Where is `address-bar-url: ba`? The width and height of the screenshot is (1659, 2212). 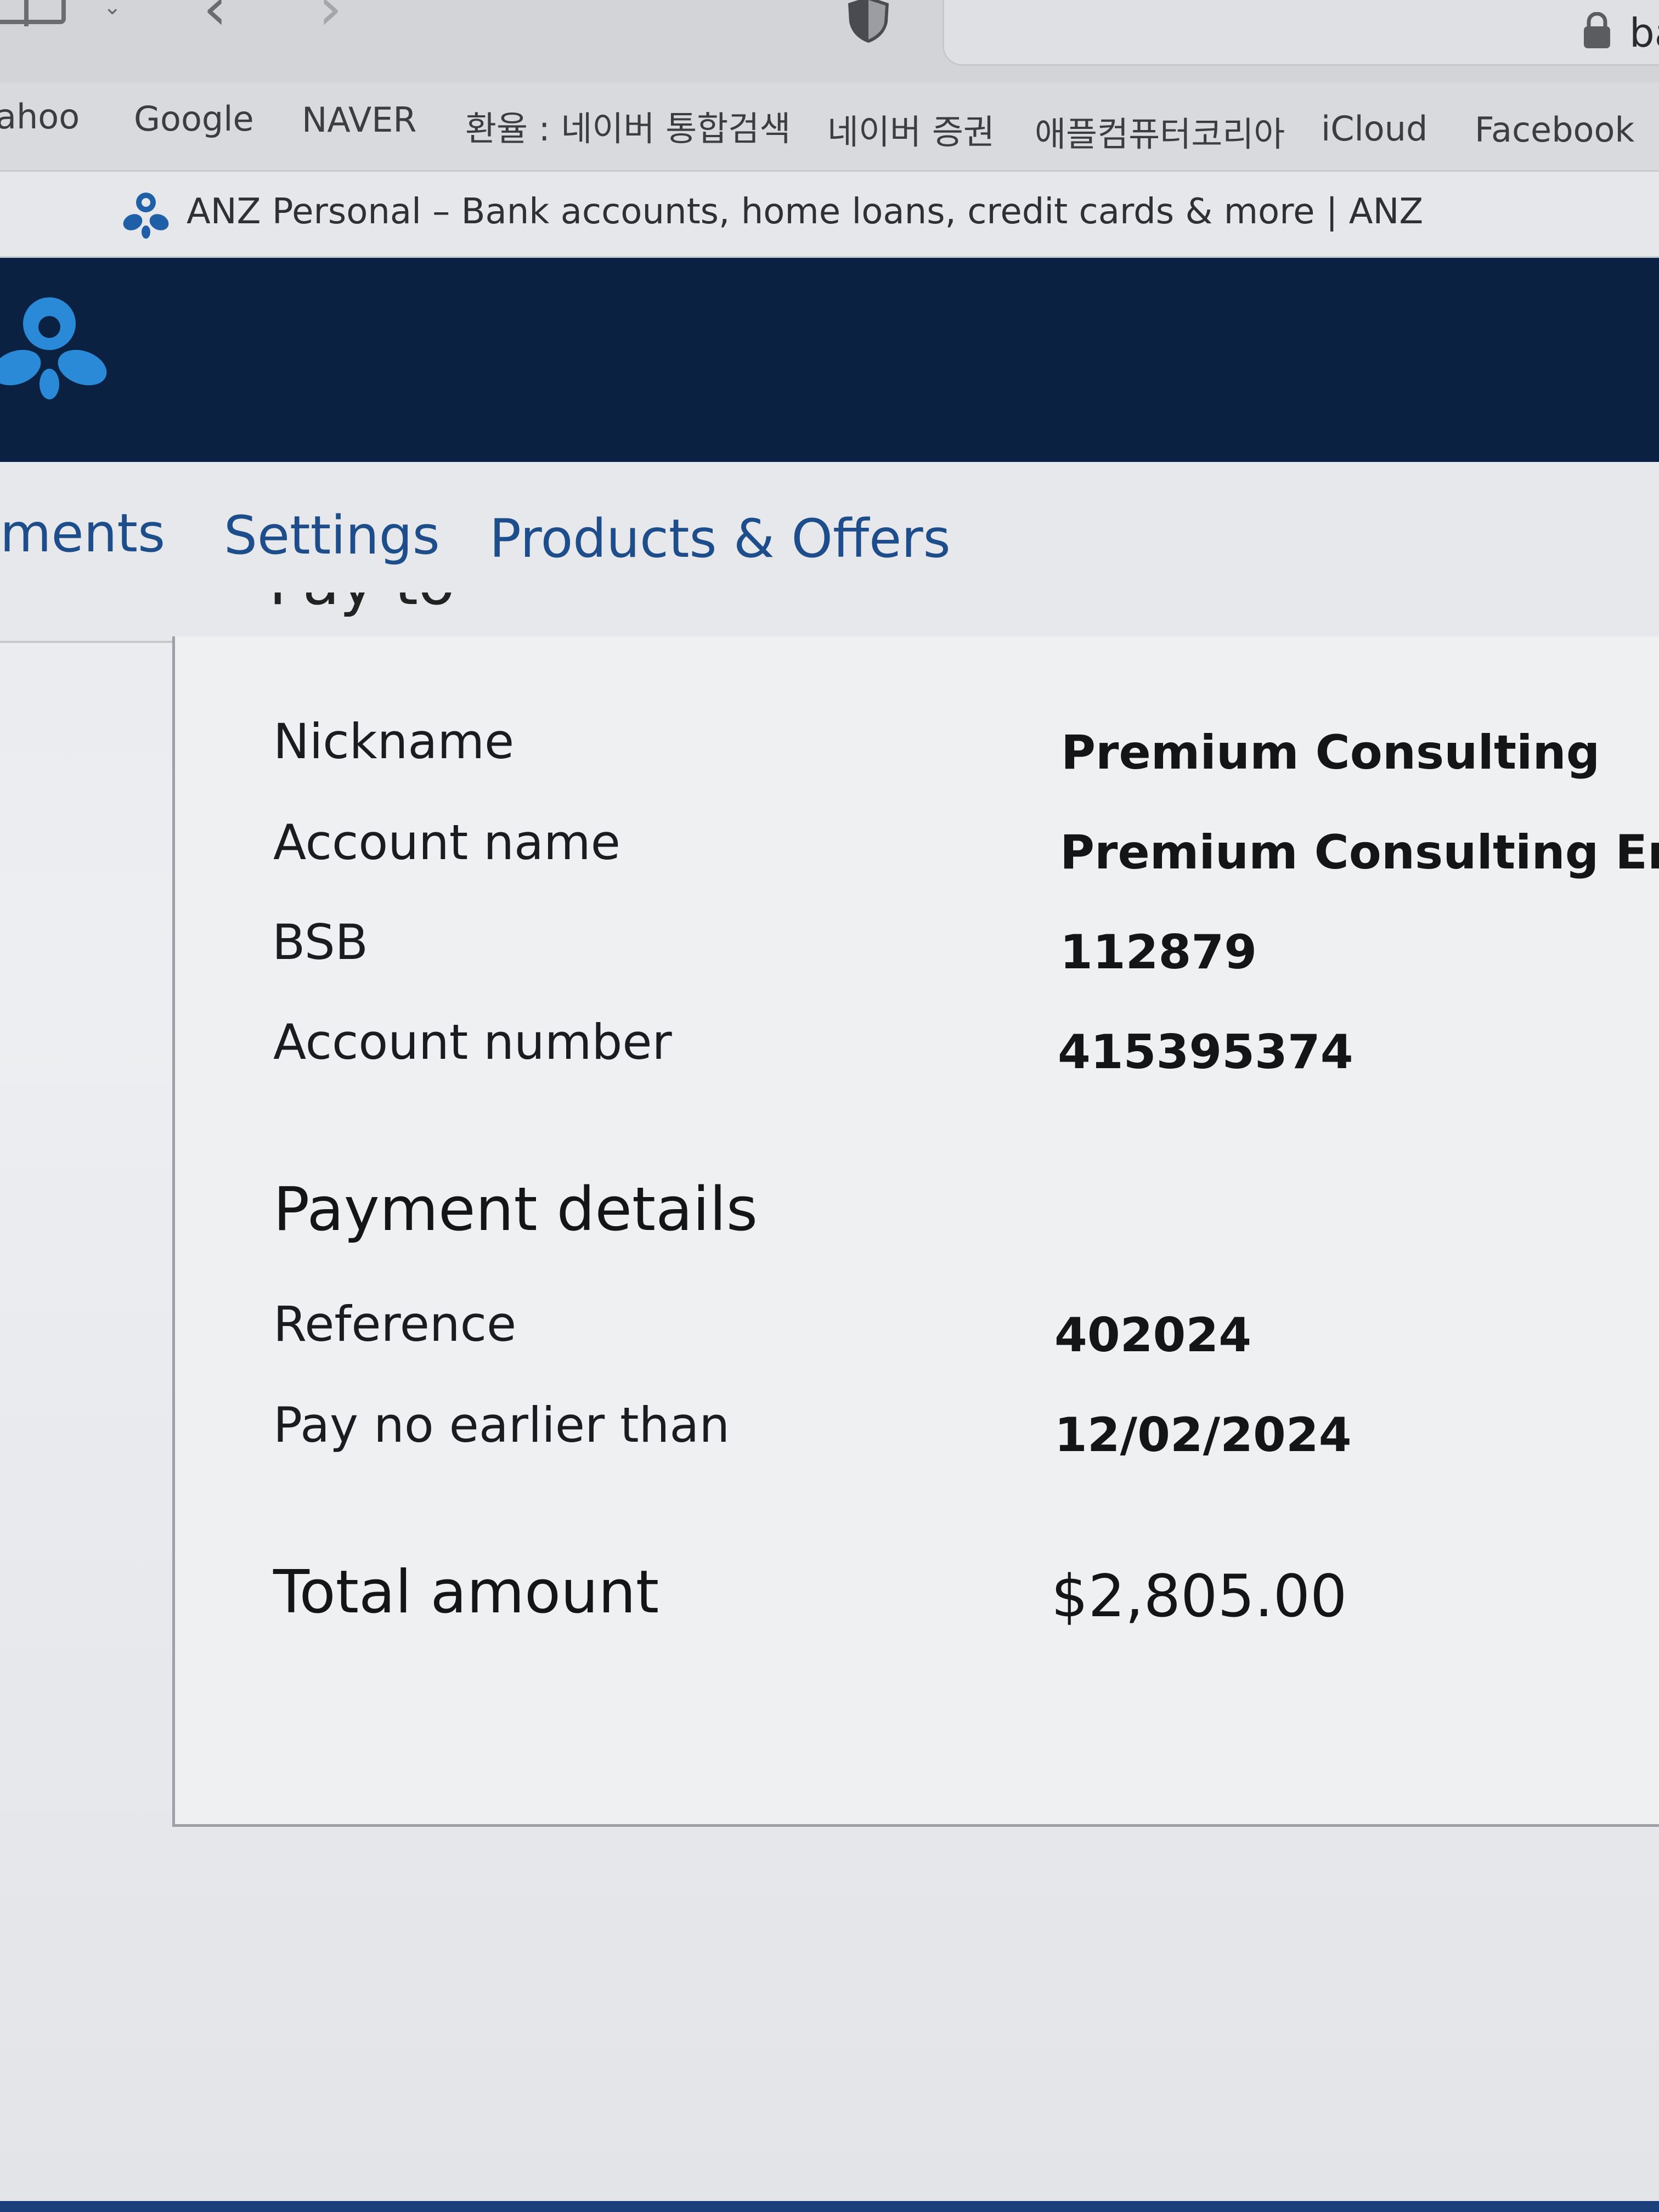
address-bar-url: ba is located at coordinates (1644, 33).